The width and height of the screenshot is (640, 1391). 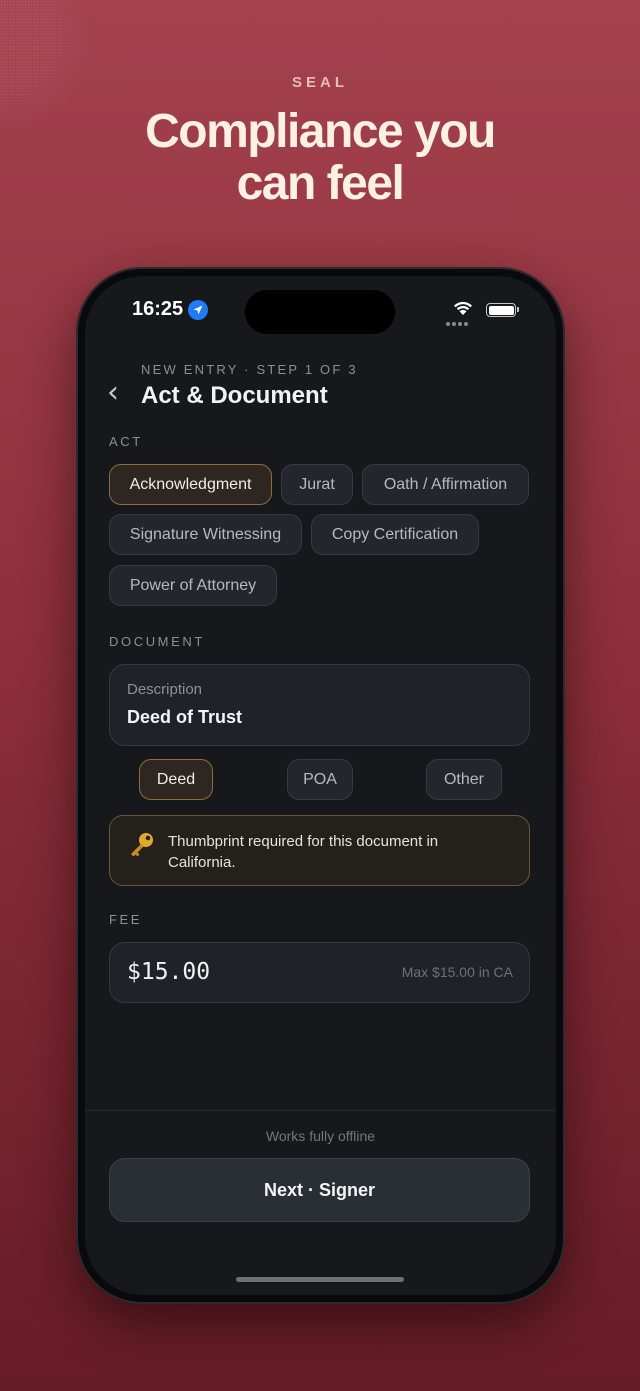 What do you see at coordinates (141, 847) in the screenshot?
I see `key-icon` at bounding box center [141, 847].